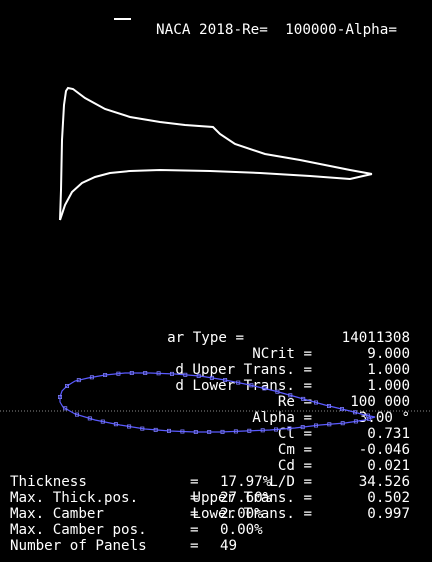  What do you see at coordinates (205, 338) in the screenshot?
I see `param-label: ar Type =` at bounding box center [205, 338].